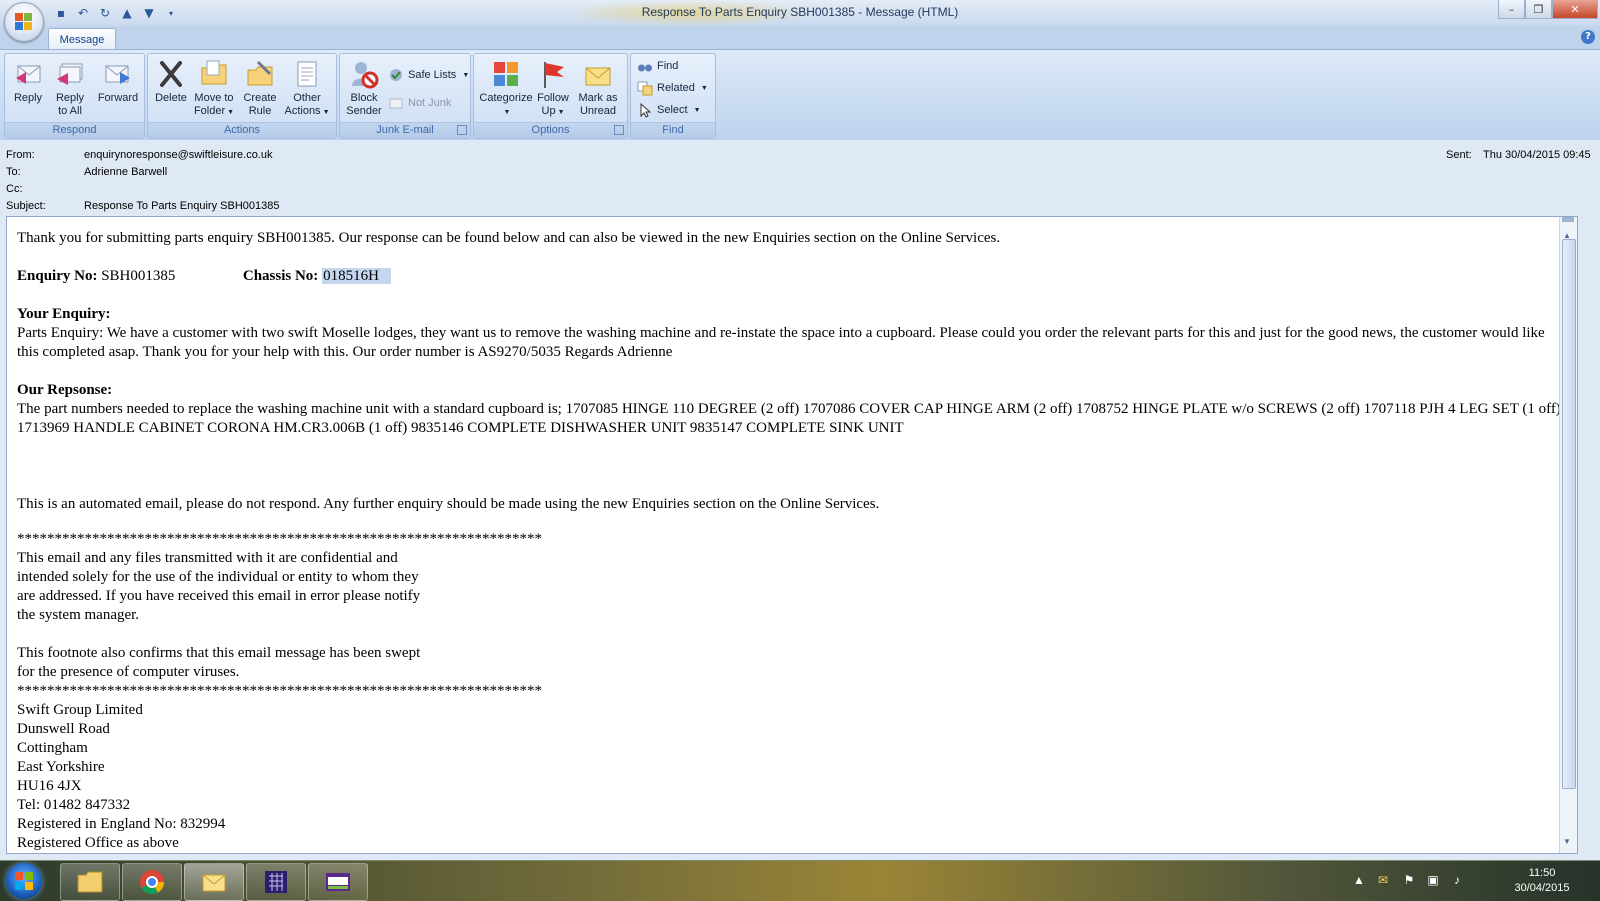 The image size is (1600, 901). What do you see at coordinates (121, 824) in the screenshot?
I see `address-line: Registered in England No: 832994` at bounding box center [121, 824].